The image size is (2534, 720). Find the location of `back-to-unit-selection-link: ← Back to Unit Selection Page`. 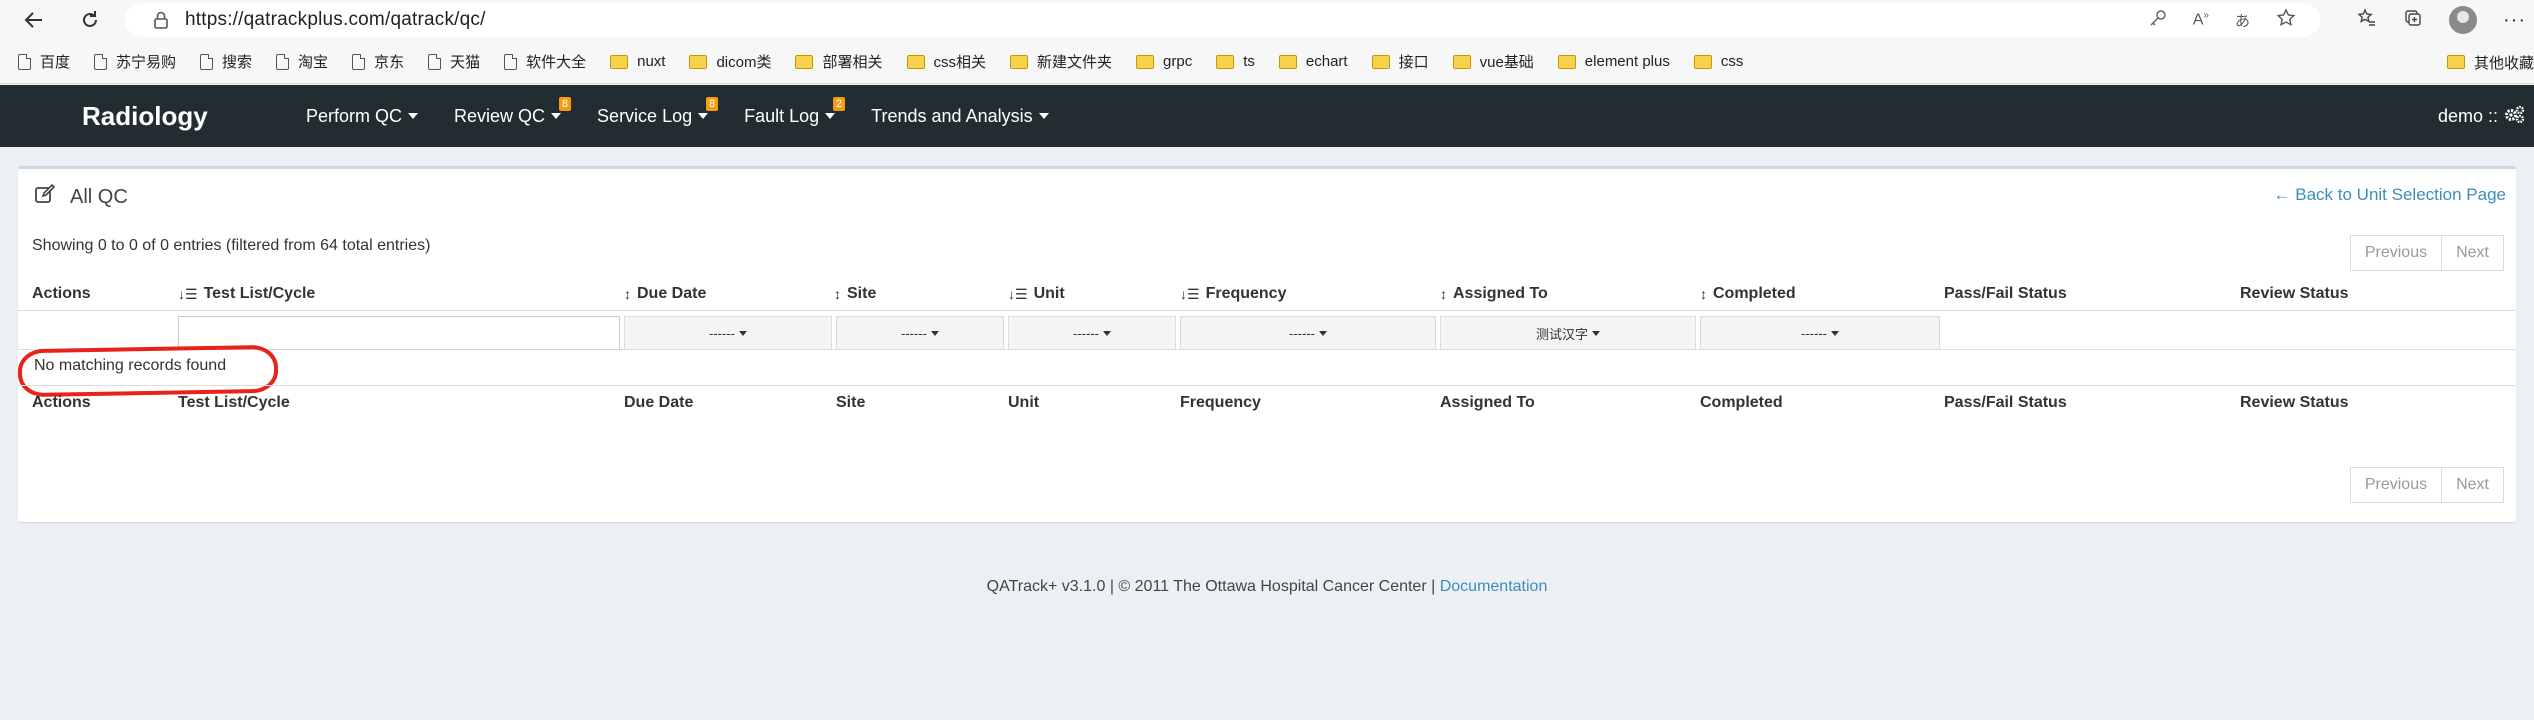

back-to-unit-selection-link: ← Back to Unit Selection Page is located at coordinates (2390, 195).